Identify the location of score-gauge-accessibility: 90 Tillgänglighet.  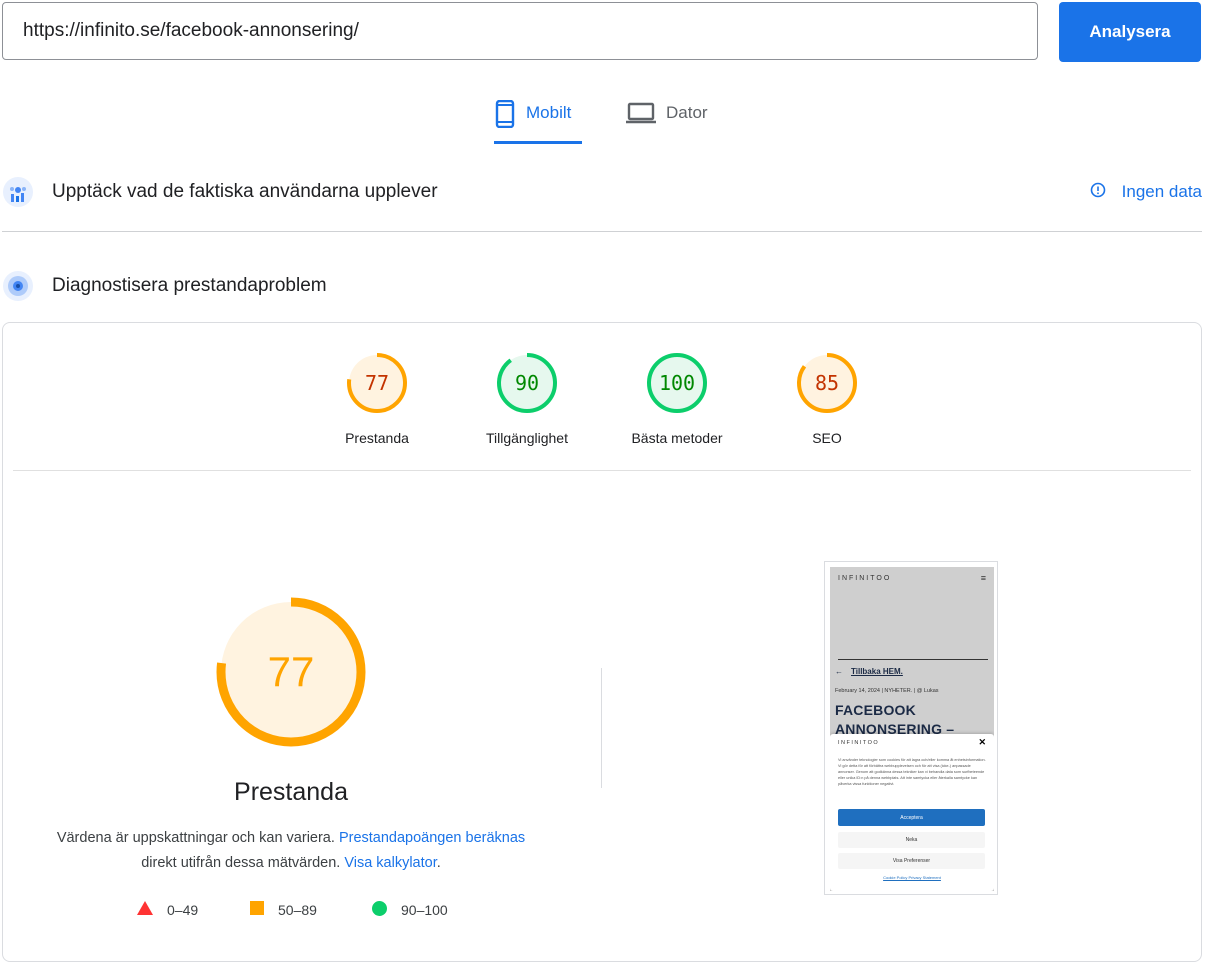
(527, 399).